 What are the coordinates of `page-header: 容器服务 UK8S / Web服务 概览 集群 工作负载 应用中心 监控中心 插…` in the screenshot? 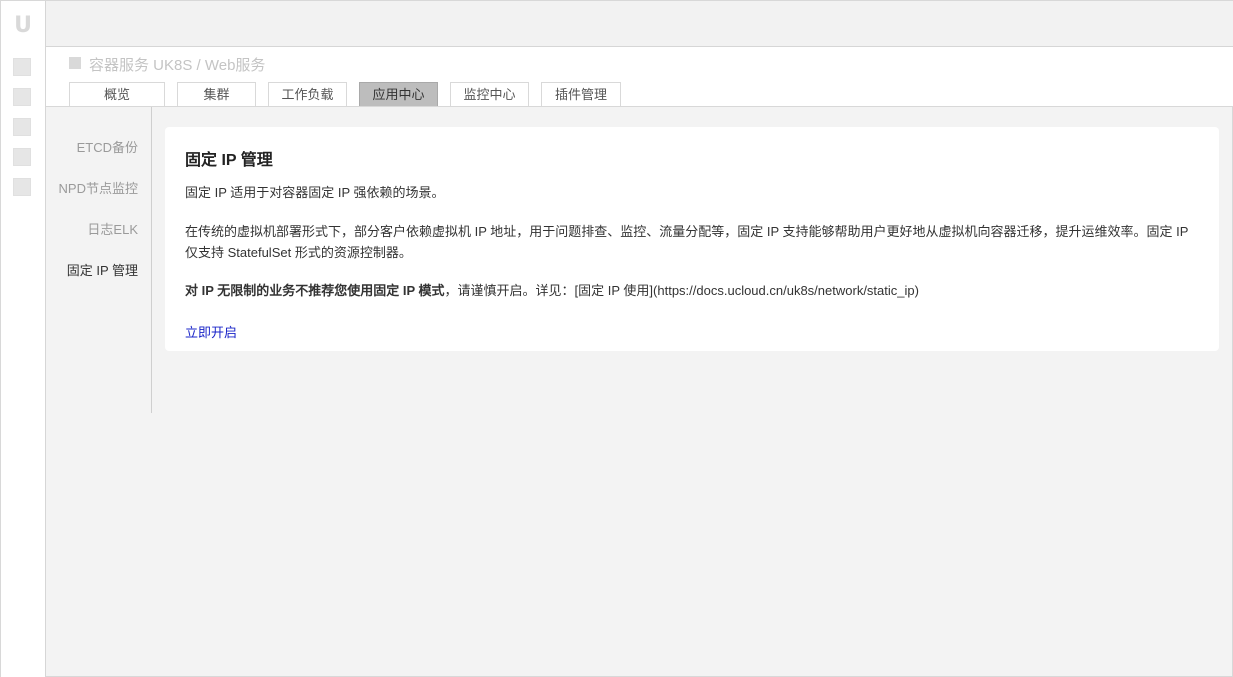 It's located at (639, 77).